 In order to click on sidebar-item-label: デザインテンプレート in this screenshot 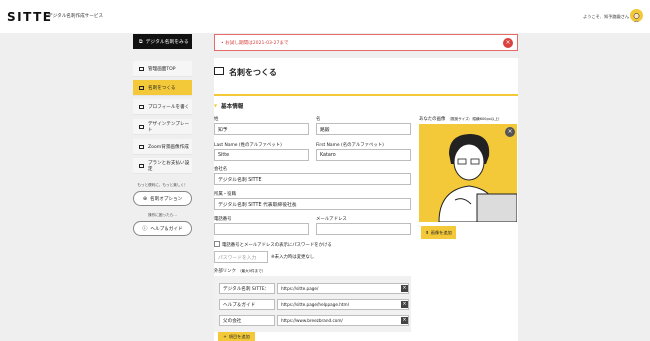, I will do `click(168, 127)`.